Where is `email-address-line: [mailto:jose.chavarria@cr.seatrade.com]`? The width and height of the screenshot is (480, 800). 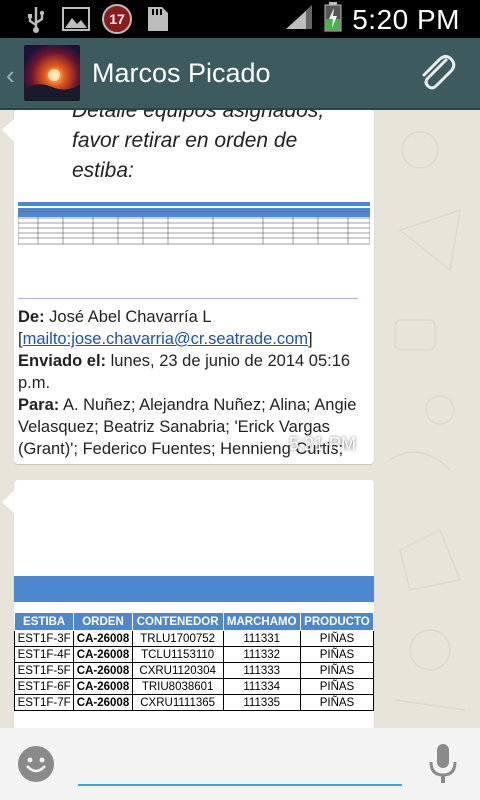
email-address-line: [mailto:jose.chavarria@cr.seatrade.com] is located at coordinates (193, 339).